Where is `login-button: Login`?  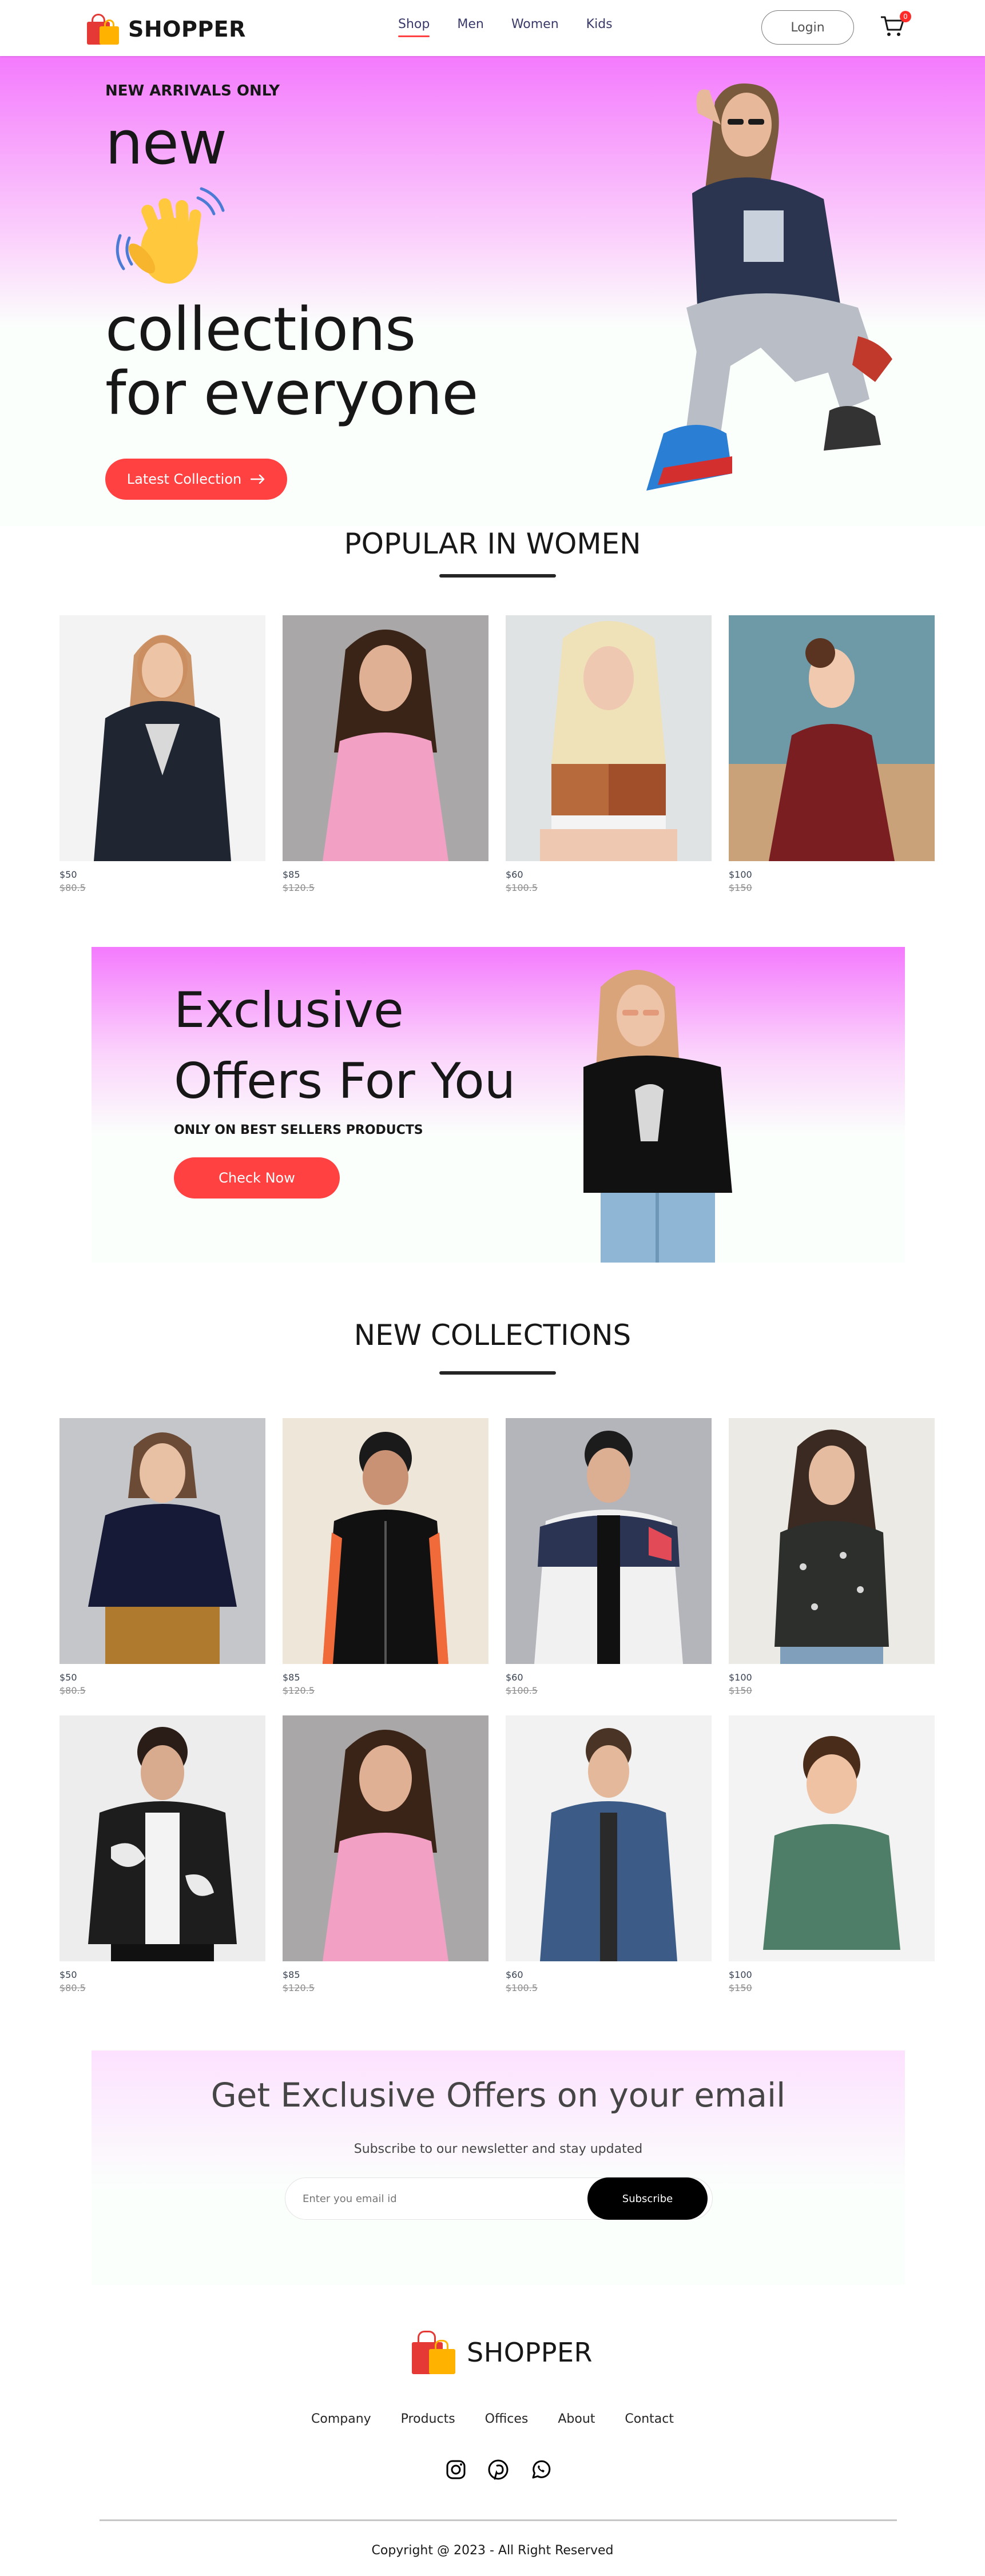 login-button: Login is located at coordinates (807, 27).